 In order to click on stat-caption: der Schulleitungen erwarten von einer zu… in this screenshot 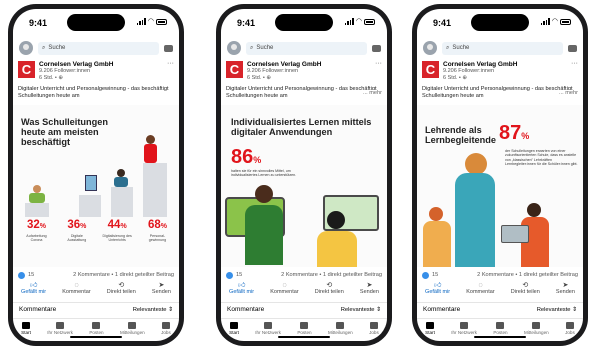, I will do `click(541, 158)`.